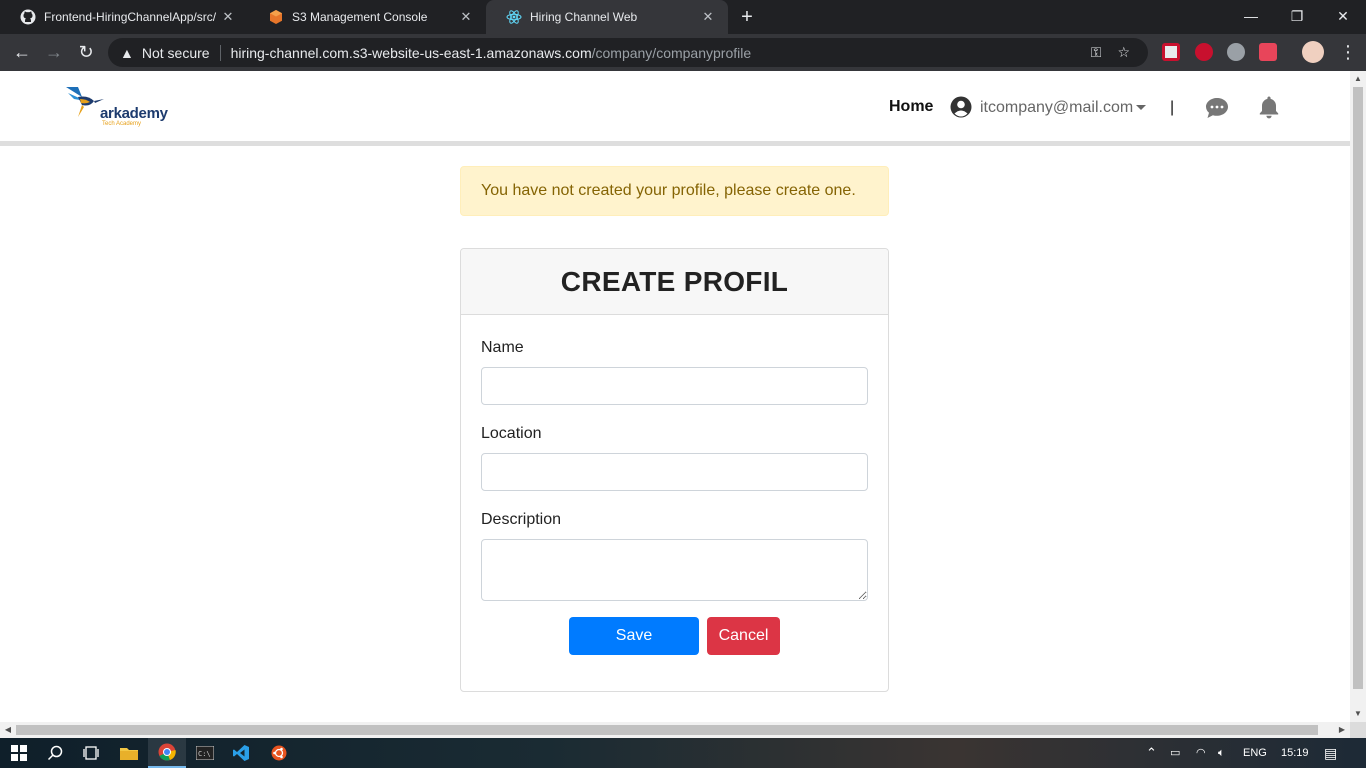 The height and width of the screenshot is (768, 1366). What do you see at coordinates (28, 17) in the screenshot?
I see `github-icon` at bounding box center [28, 17].